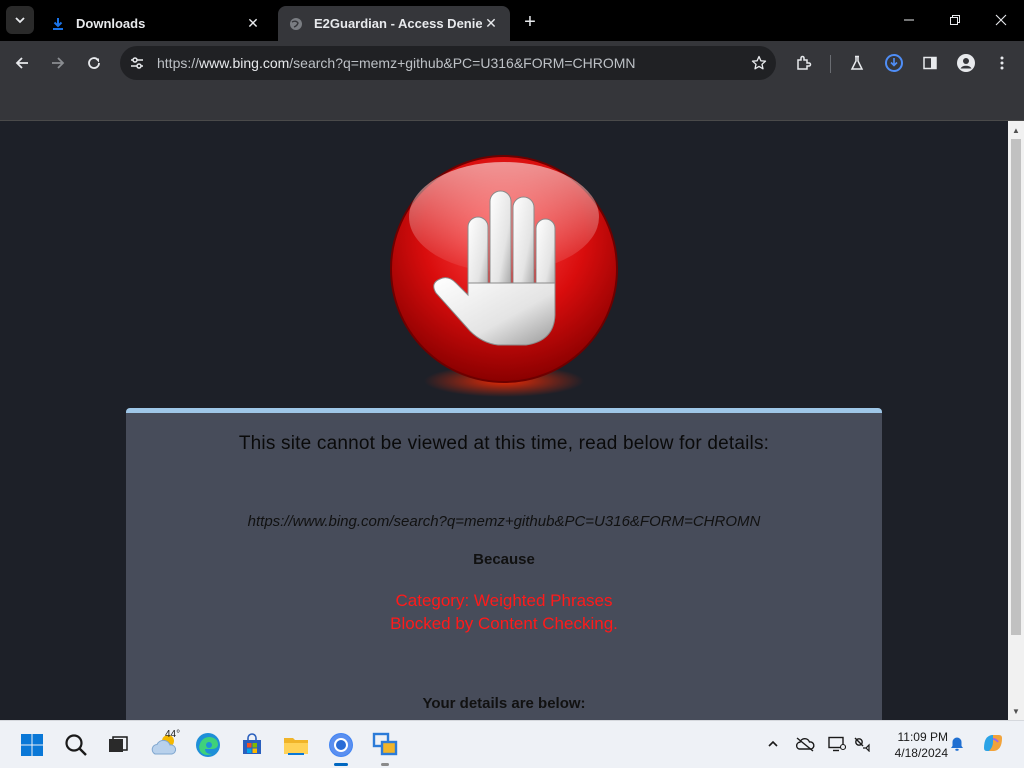 This screenshot has height=768, width=1024. I want to click on arrow-right-icon, so click(58, 63).